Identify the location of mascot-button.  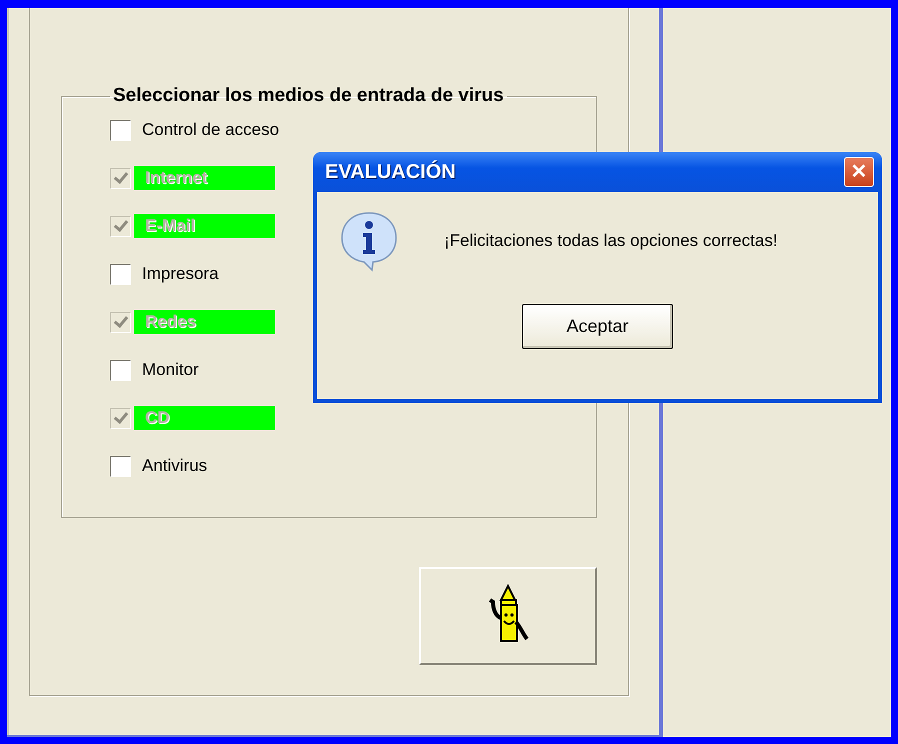
(508, 616).